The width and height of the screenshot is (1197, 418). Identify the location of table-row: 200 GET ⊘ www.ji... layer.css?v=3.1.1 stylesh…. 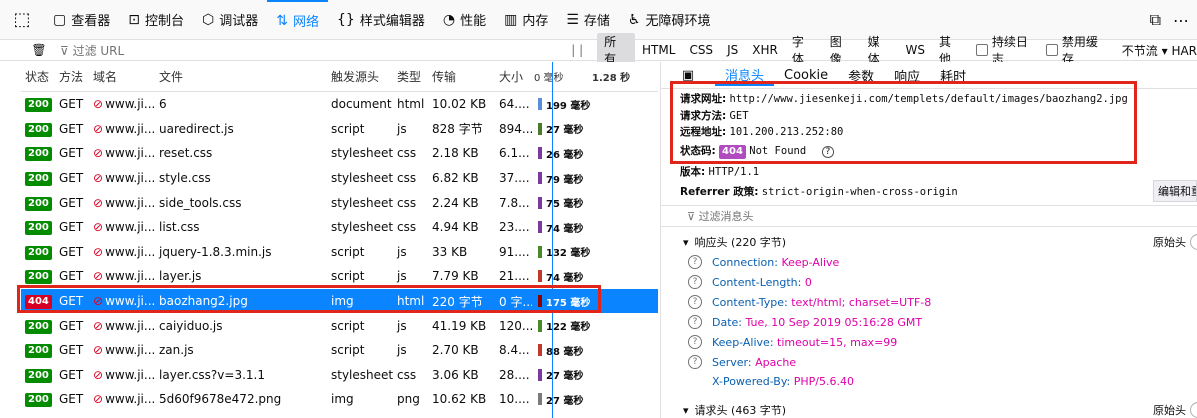
(339, 375).